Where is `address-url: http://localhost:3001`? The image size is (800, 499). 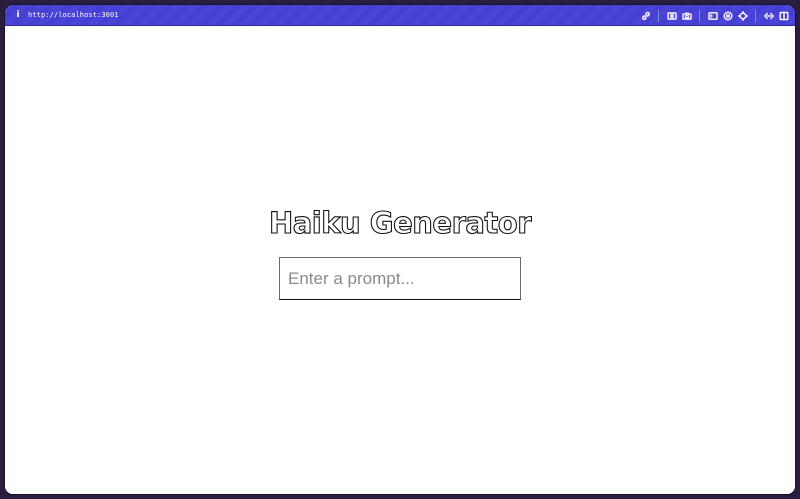 address-url: http://localhost:3001 is located at coordinates (73, 15).